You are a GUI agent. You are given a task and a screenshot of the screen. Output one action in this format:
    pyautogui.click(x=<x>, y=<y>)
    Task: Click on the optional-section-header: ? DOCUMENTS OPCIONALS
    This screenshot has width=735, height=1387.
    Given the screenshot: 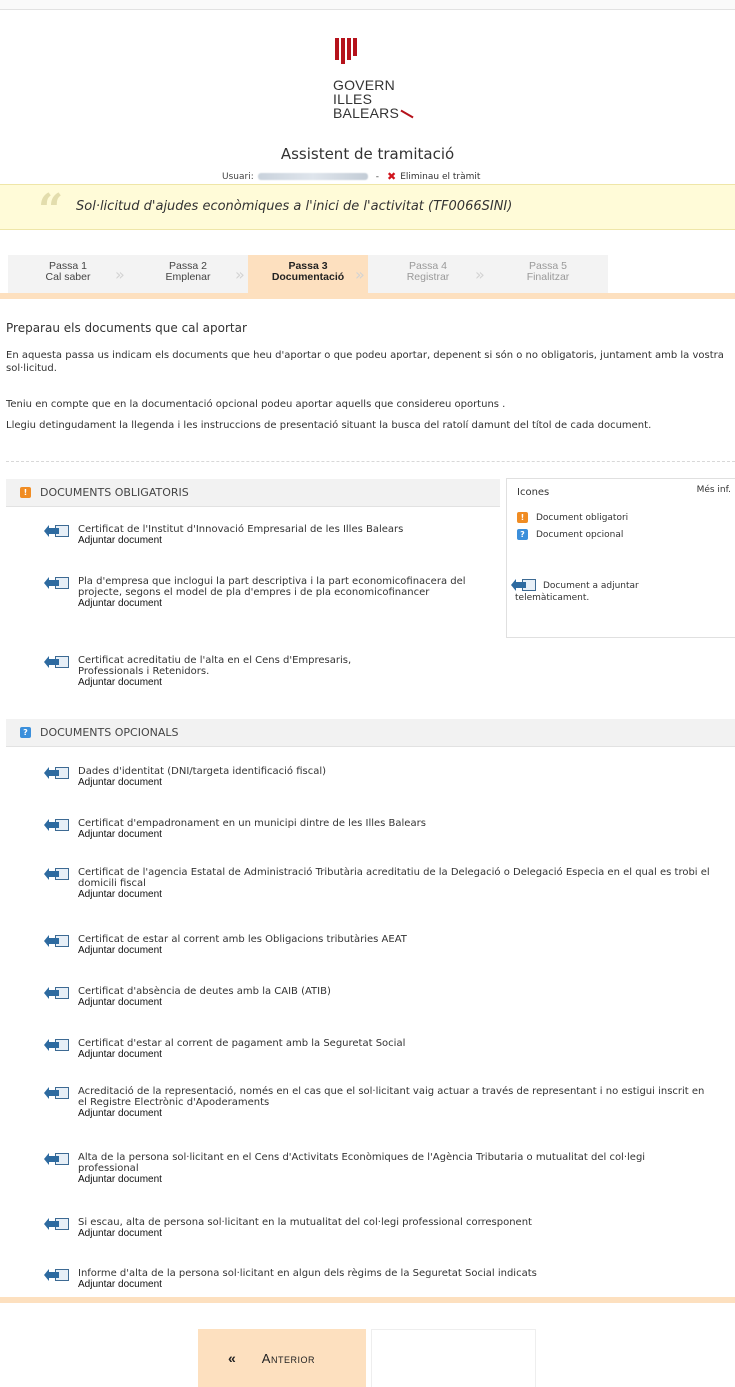 What is the action you would take?
    pyautogui.click(x=370, y=733)
    